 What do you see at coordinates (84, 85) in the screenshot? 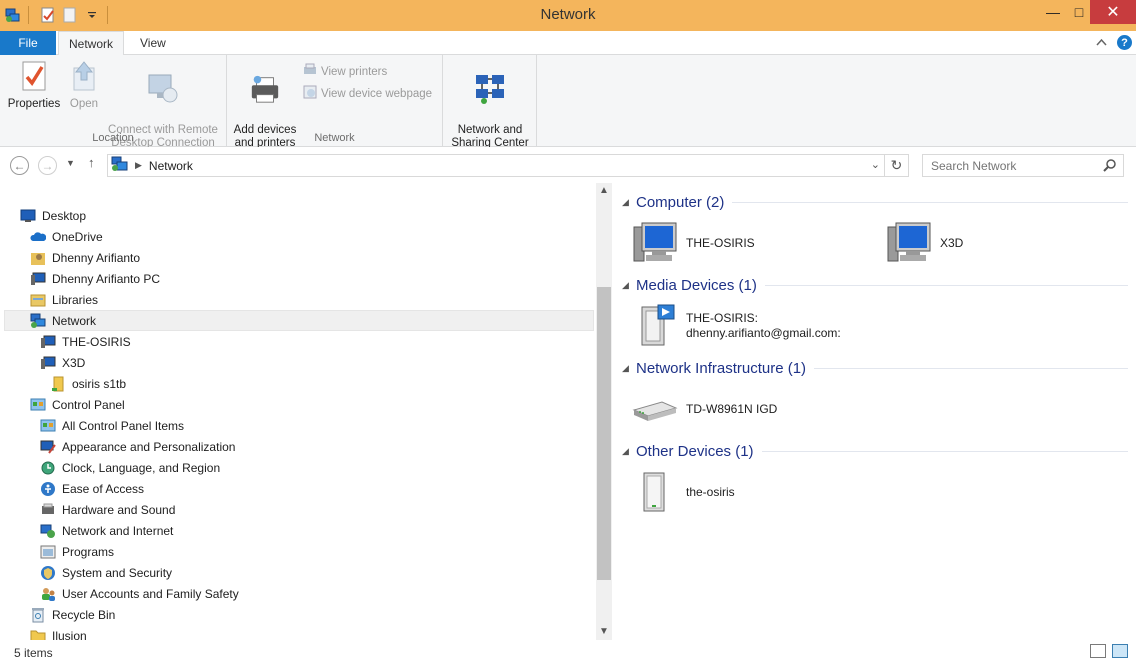
I see `open-button: Open` at bounding box center [84, 85].